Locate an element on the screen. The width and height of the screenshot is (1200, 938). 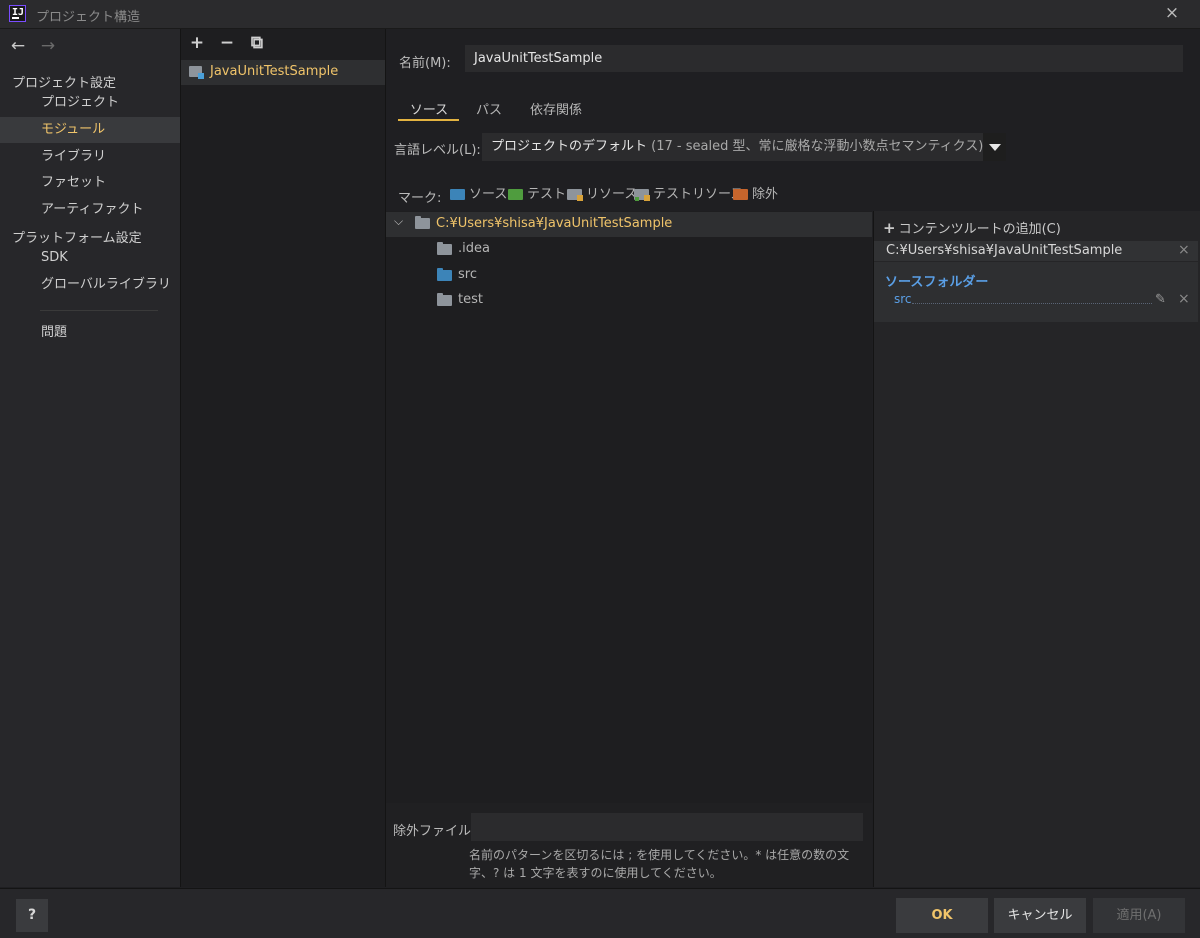
mark-test-resources-button: テストリソース is located at coordinates (688, 195).